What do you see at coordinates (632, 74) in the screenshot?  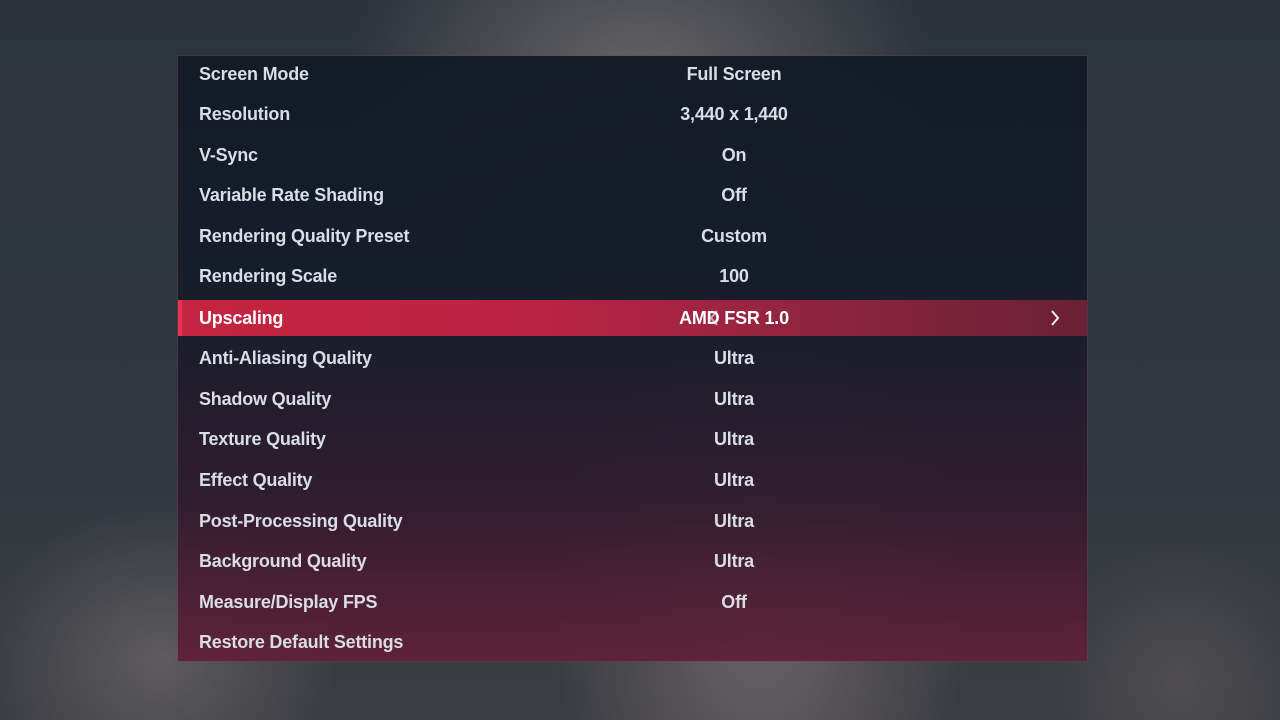 I see `setting-row-screen-mode: Screen Mode Full Screen` at bounding box center [632, 74].